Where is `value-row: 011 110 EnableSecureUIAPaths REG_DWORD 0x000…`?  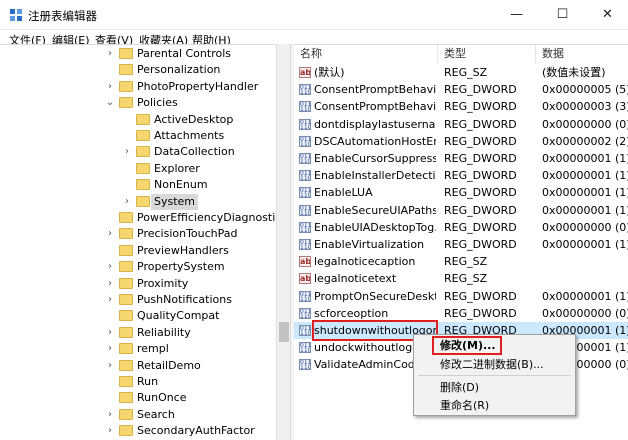 value-row: 011 110 EnableSecureUIAPaths REG_DWORD 0x000… is located at coordinates (461, 210).